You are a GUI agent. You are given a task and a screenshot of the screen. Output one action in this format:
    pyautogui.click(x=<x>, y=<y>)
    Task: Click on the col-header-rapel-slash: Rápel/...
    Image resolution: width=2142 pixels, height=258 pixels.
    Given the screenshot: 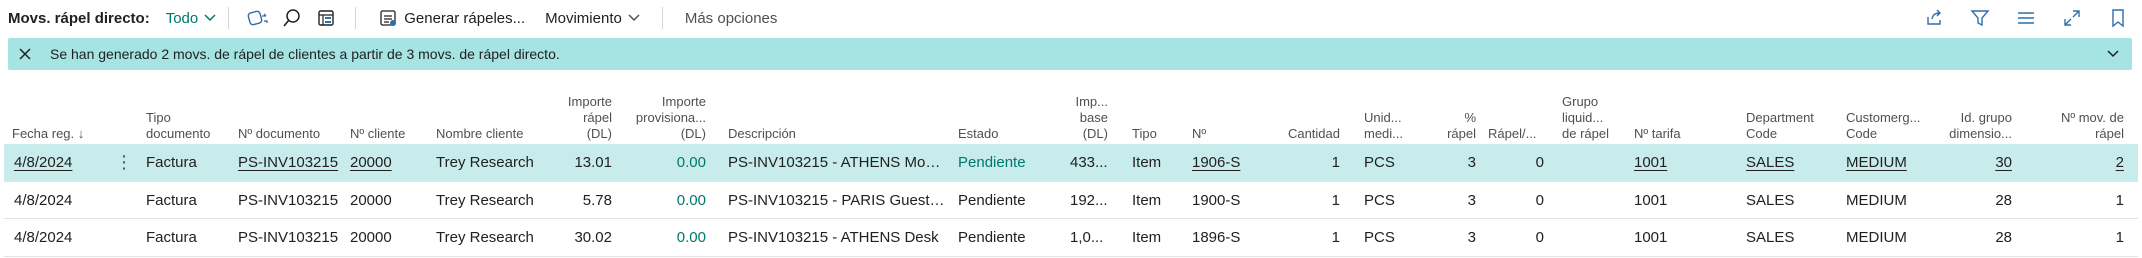 What is the action you would take?
    pyautogui.click(x=1520, y=110)
    